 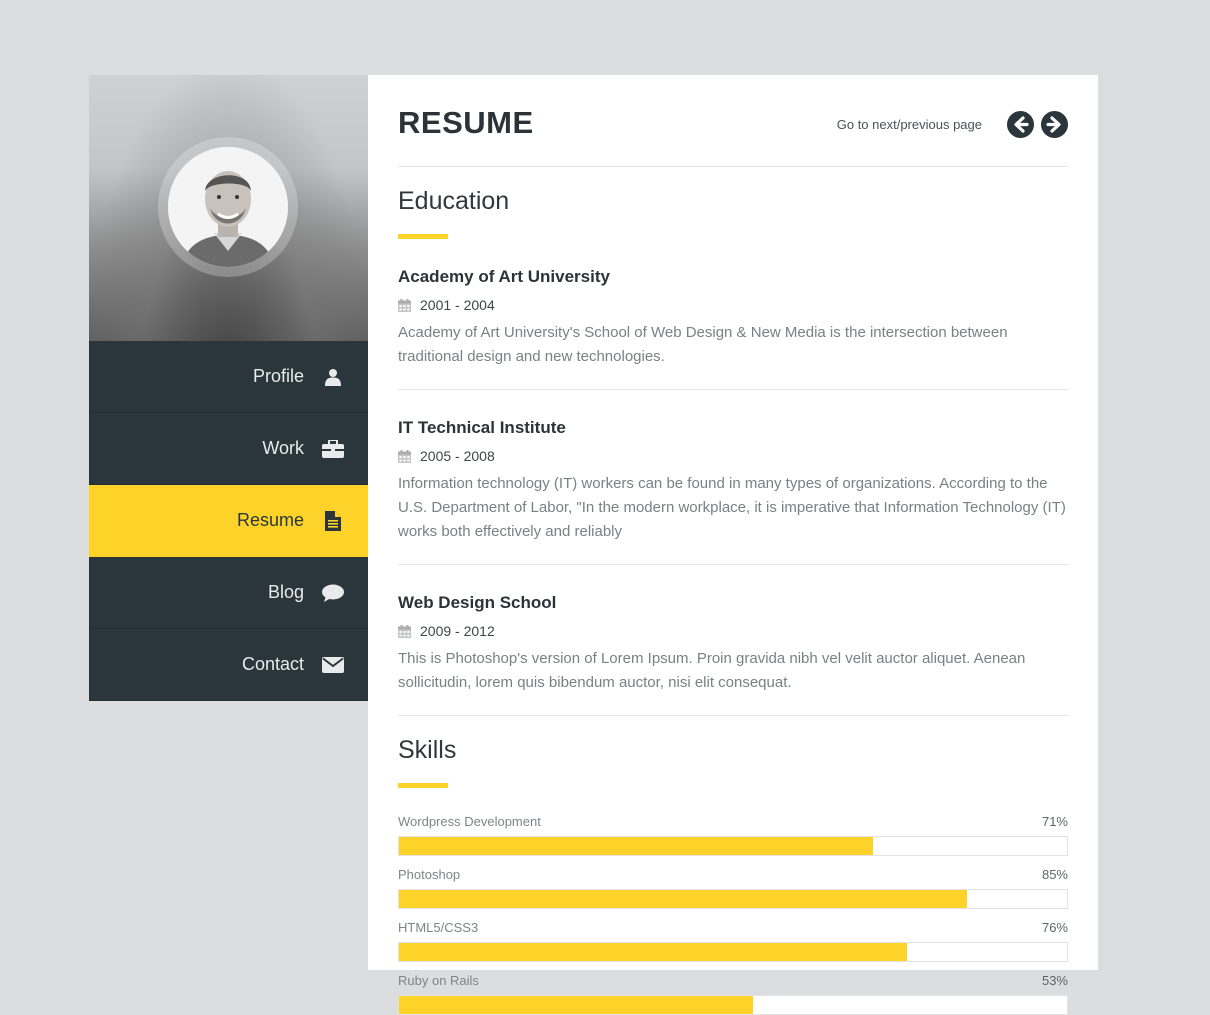 What do you see at coordinates (1054, 821) in the screenshot?
I see `skill-percent: 71%` at bounding box center [1054, 821].